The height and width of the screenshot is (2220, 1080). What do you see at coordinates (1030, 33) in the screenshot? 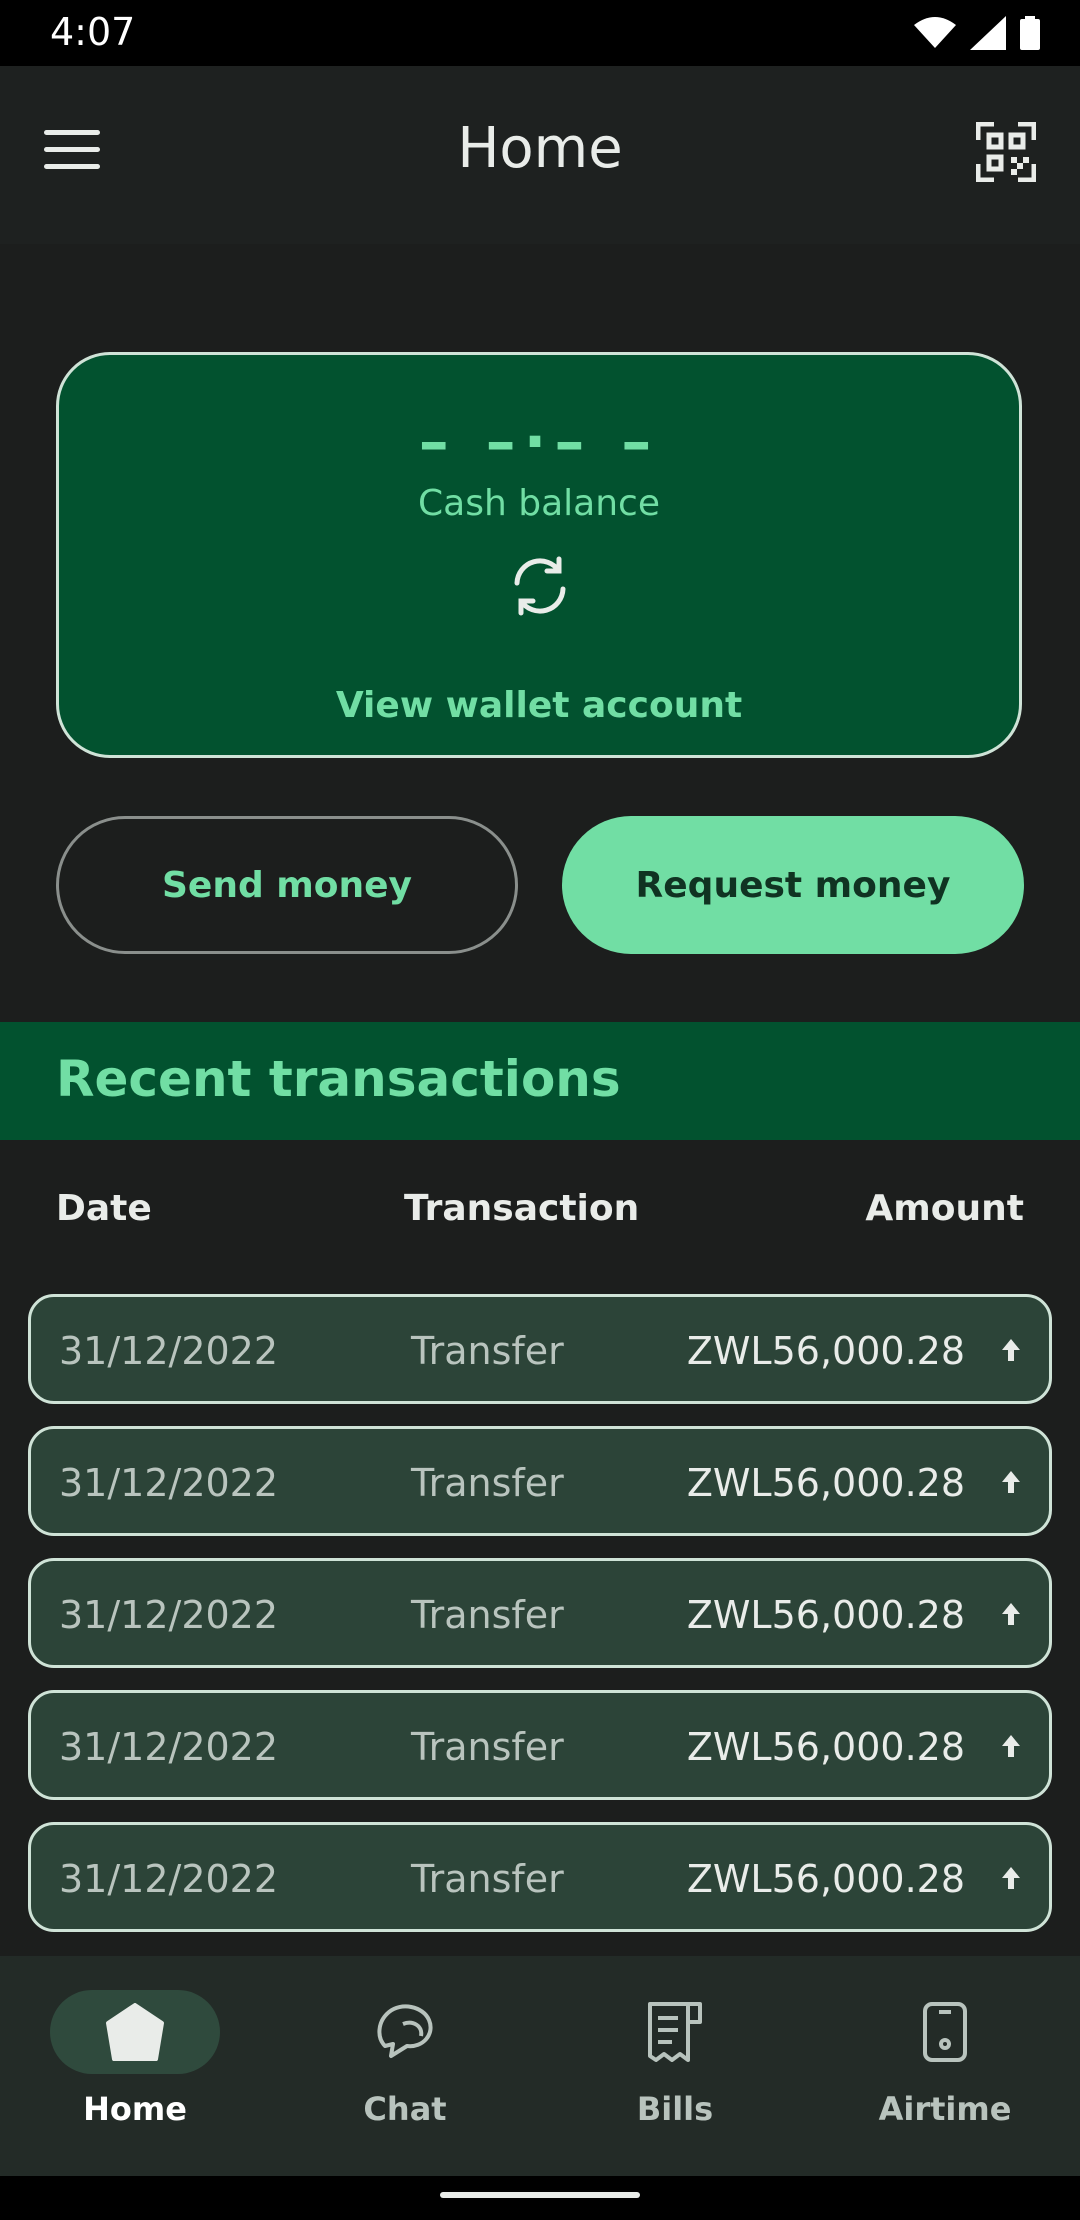
I see `battery-icon` at bounding box center [1030, 33].